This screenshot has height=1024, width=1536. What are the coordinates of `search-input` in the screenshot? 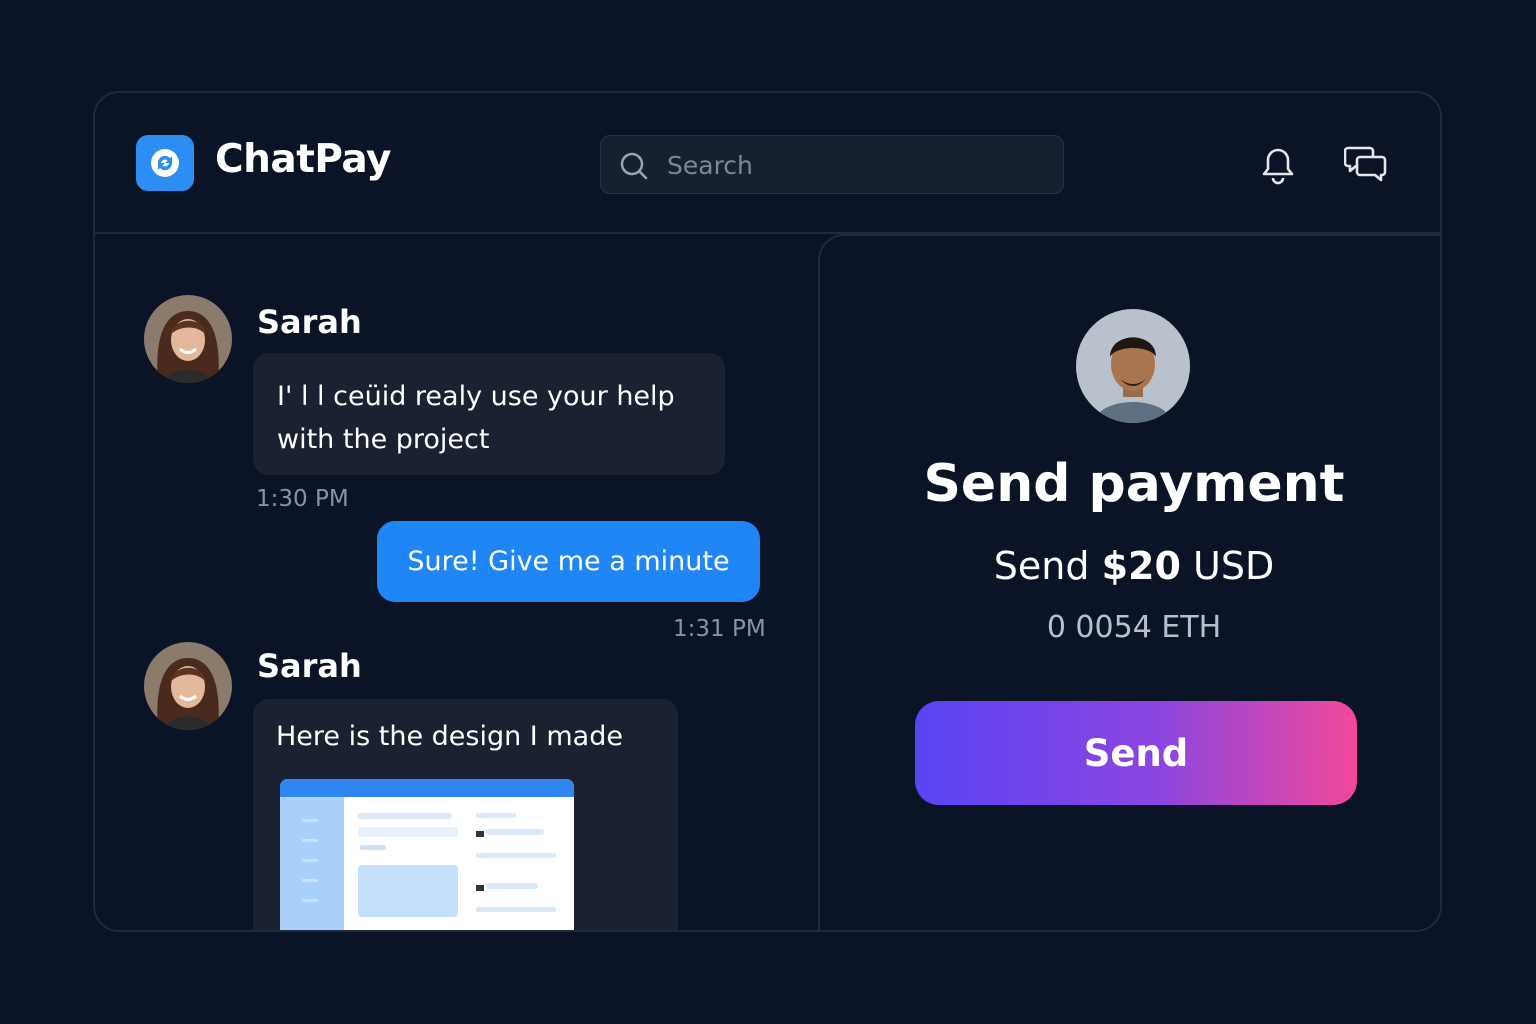 It's located at (857, 165).